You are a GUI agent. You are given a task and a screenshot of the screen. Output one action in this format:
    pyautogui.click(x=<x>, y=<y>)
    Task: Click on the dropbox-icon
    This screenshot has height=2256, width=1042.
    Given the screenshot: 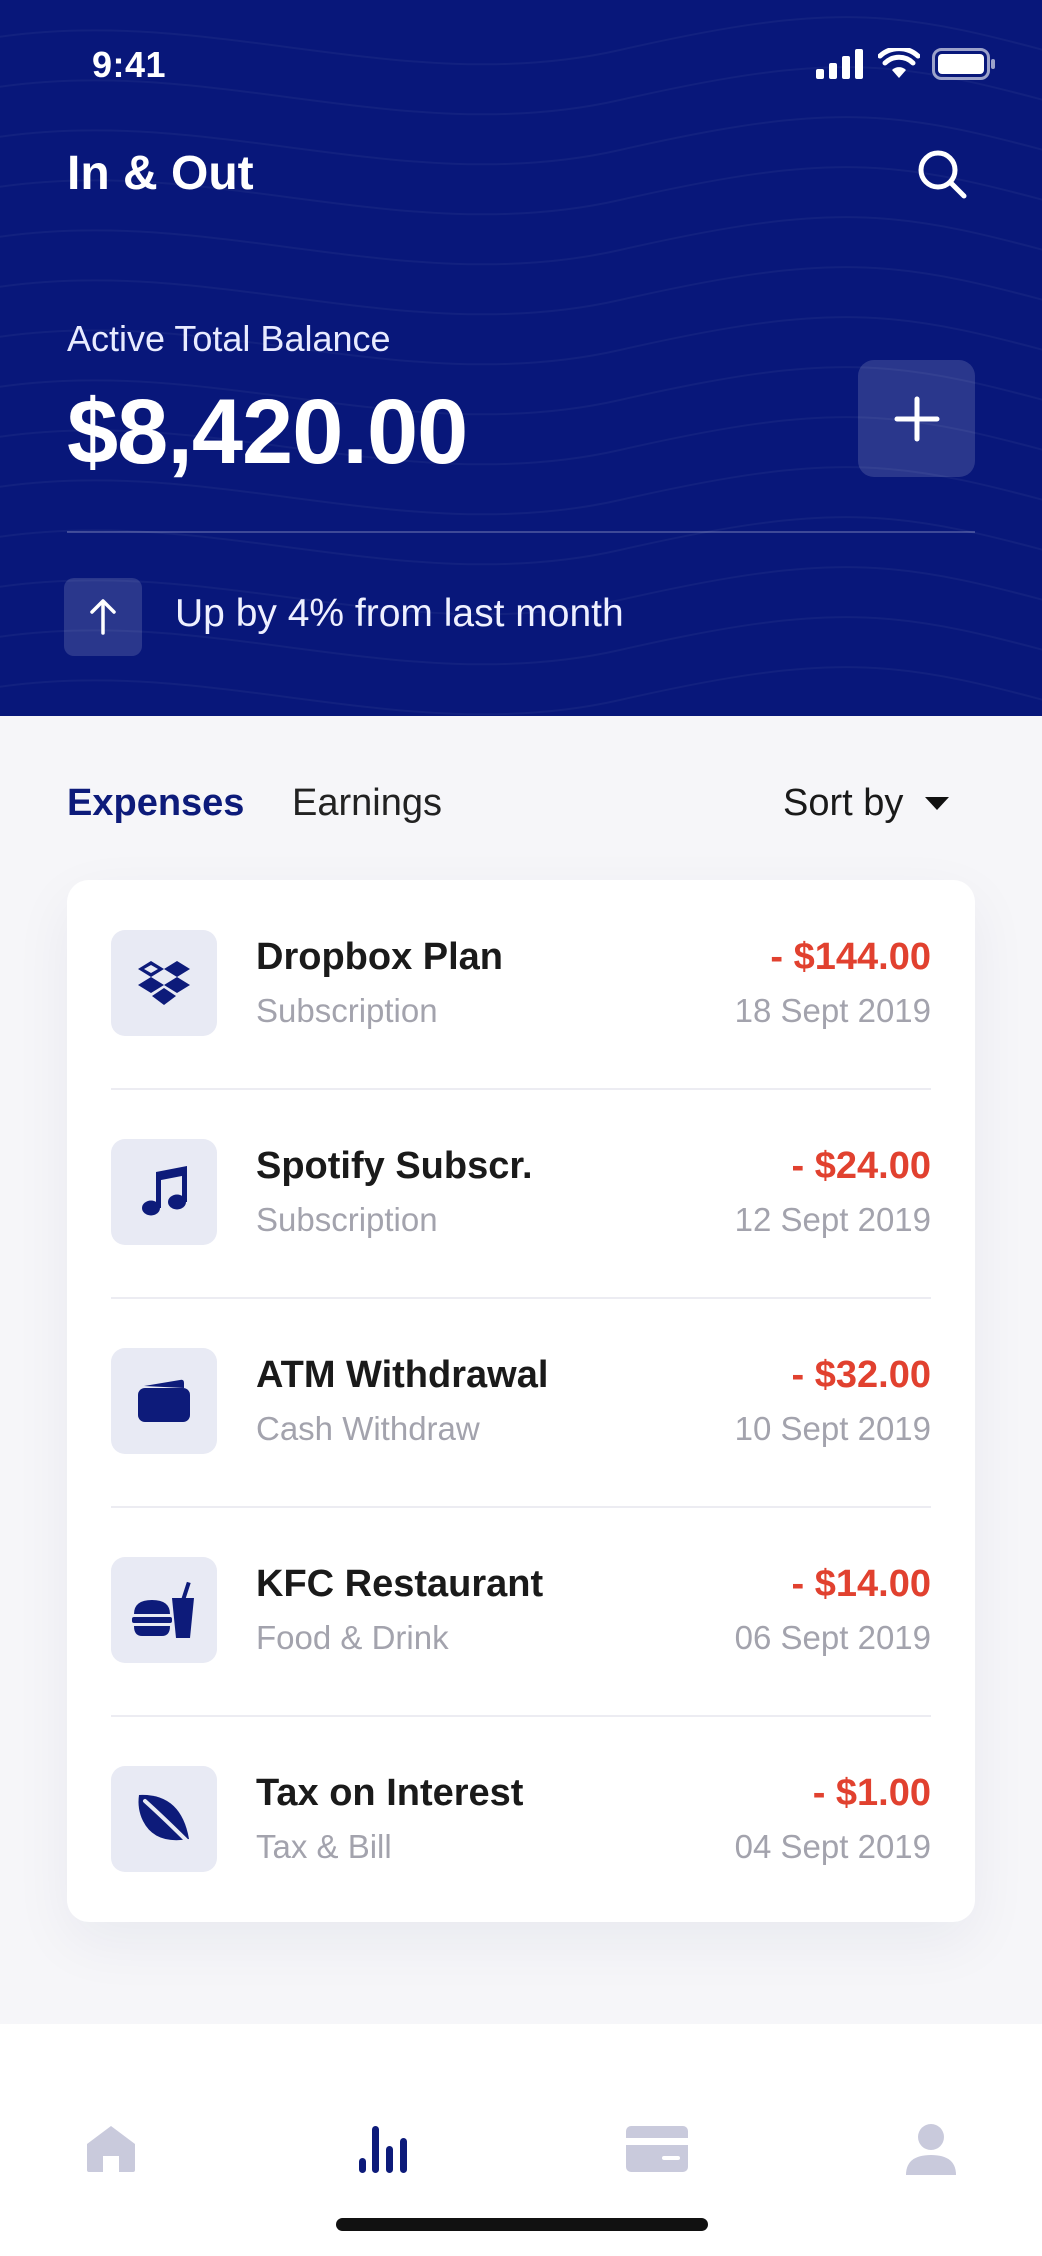 What is the action you would take?
    pyautogui.click(x=164, y=983)
    